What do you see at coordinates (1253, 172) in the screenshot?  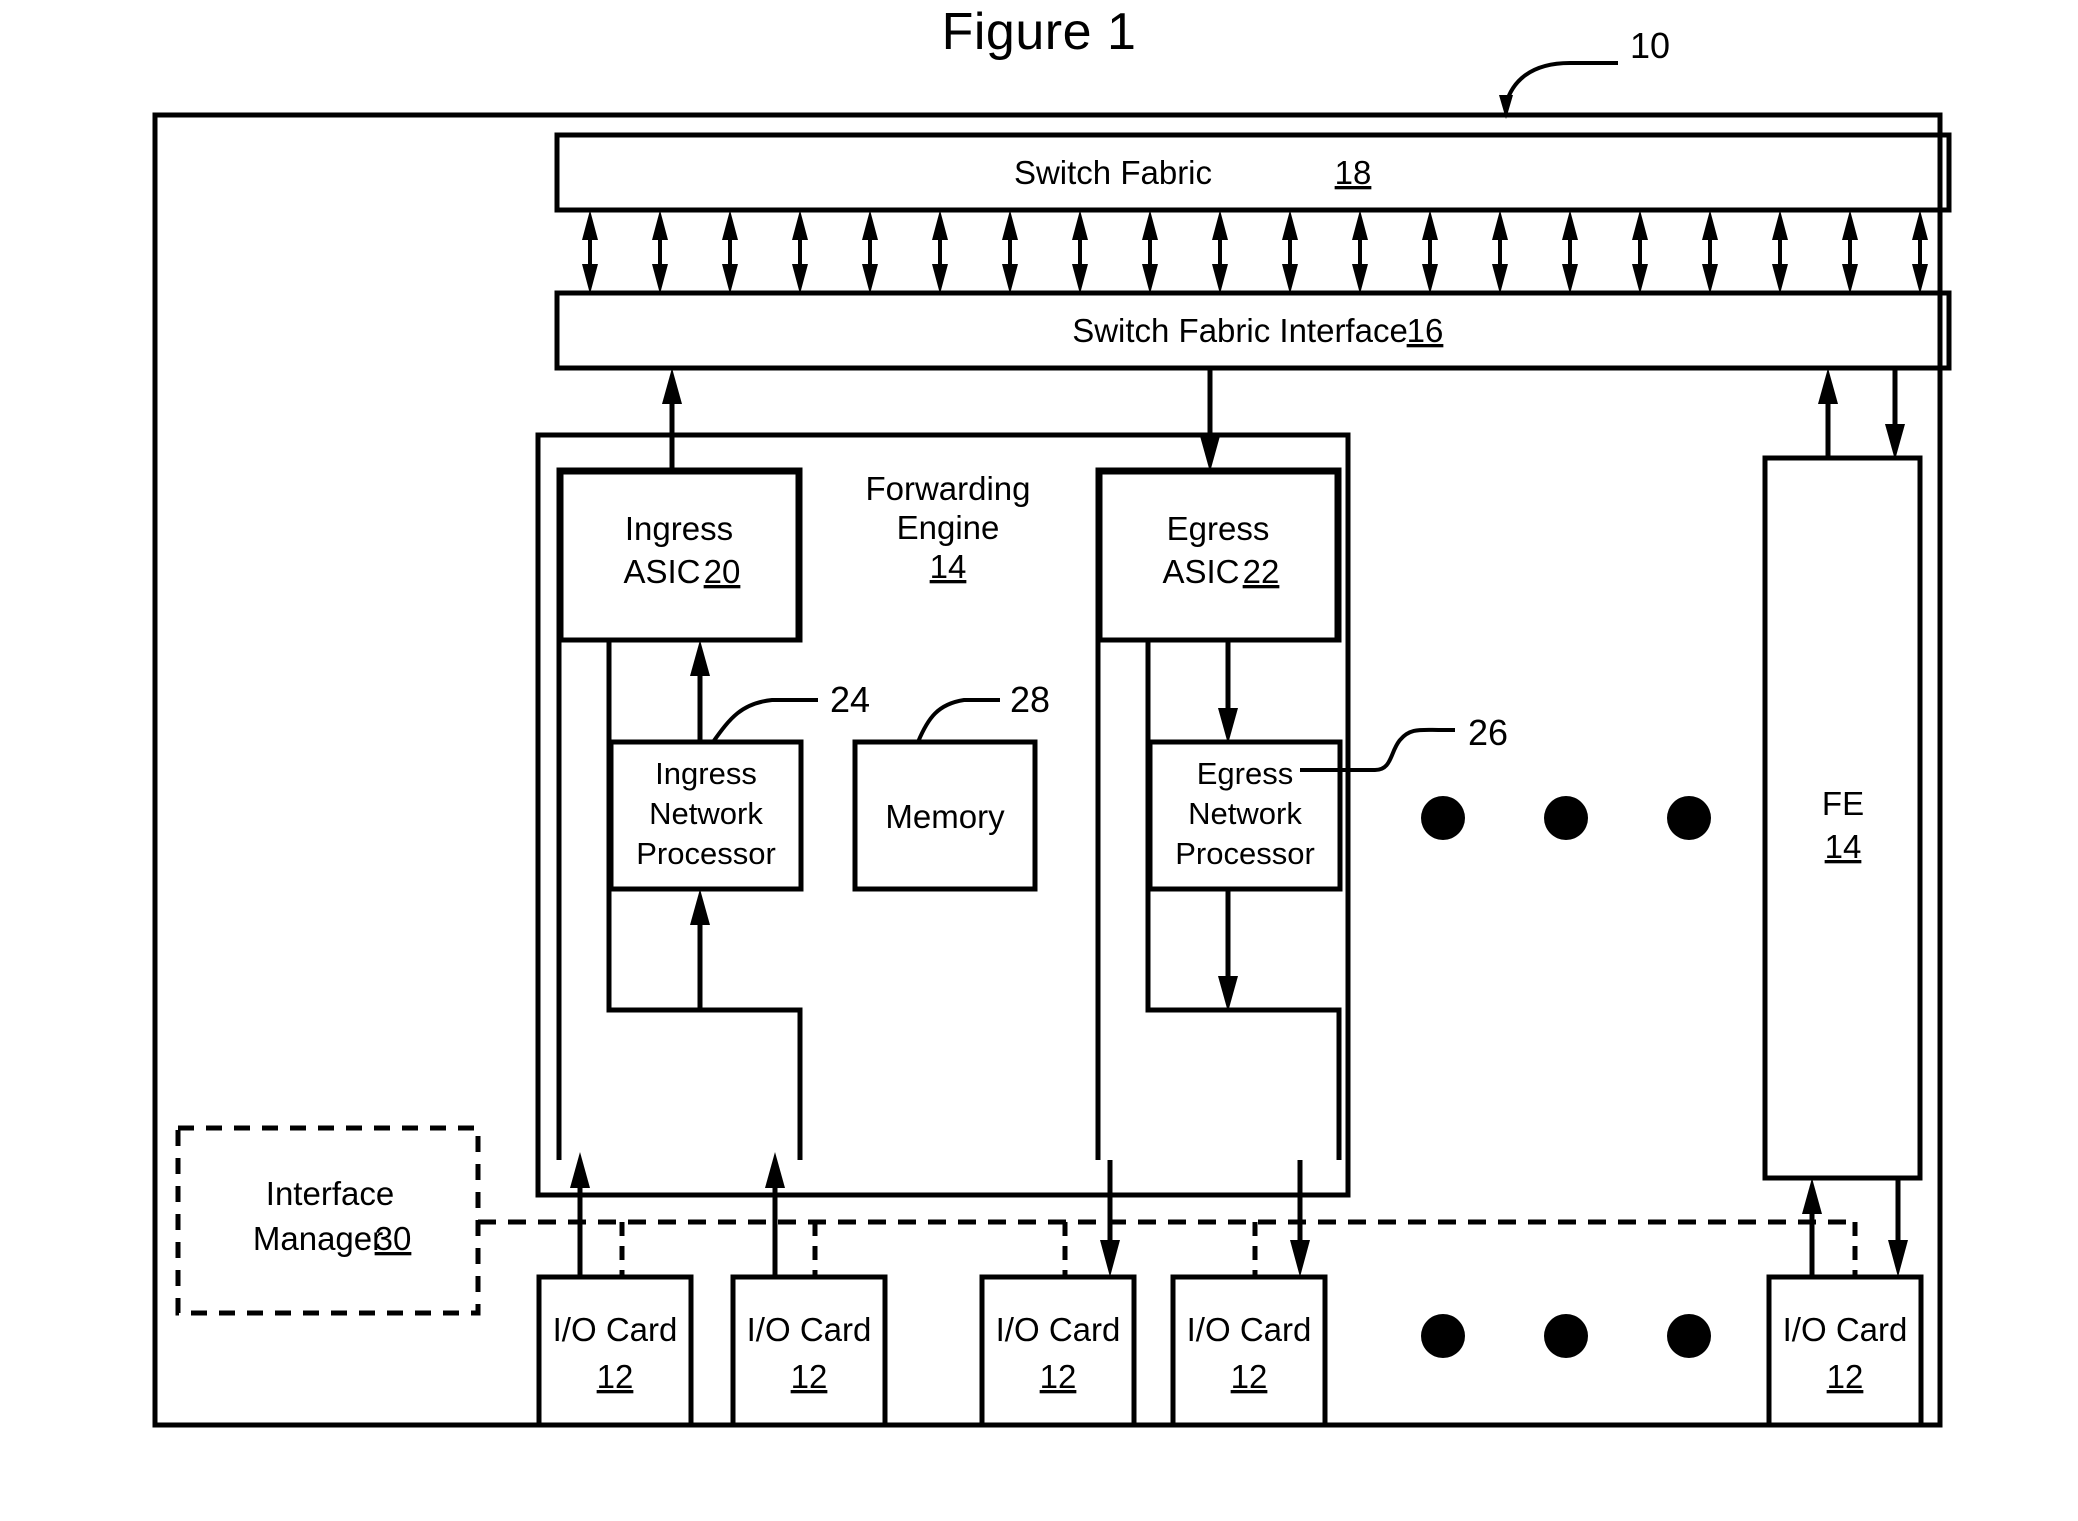 I see `switch-fabric-box` at bounding box center [1253, 172].